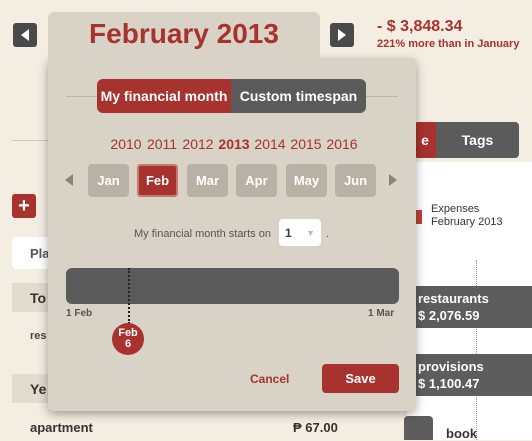  I want to click on category-card: provisions $ 1,100.47, so click(471, 375).